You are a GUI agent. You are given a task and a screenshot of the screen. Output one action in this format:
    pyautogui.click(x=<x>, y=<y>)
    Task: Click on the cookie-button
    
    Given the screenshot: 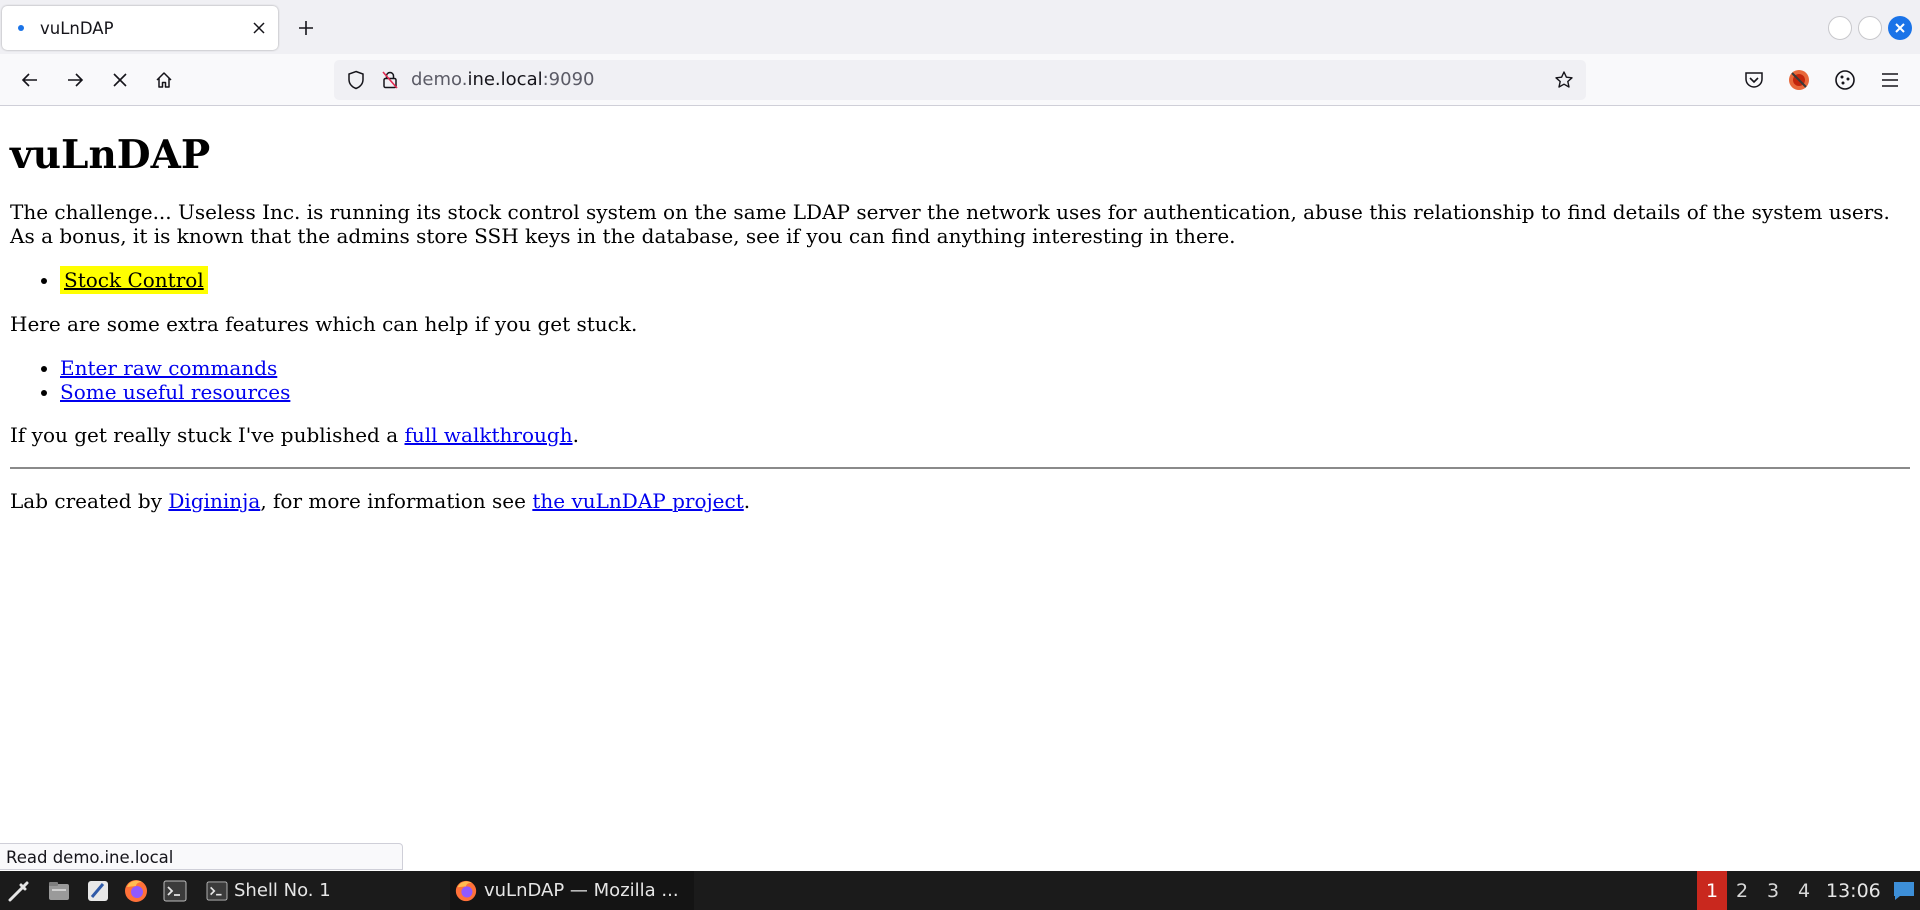 What is the action you would take?
    pyautogui.click(x=1845, y=80)
    